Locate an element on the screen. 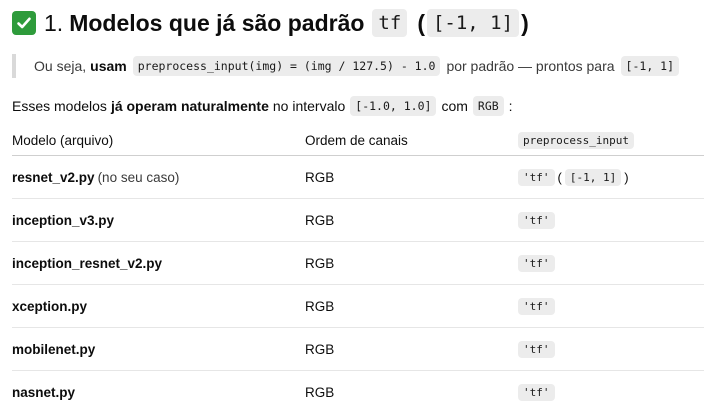  row-file: resnet_v2.py is located at coordinates (53, 177).